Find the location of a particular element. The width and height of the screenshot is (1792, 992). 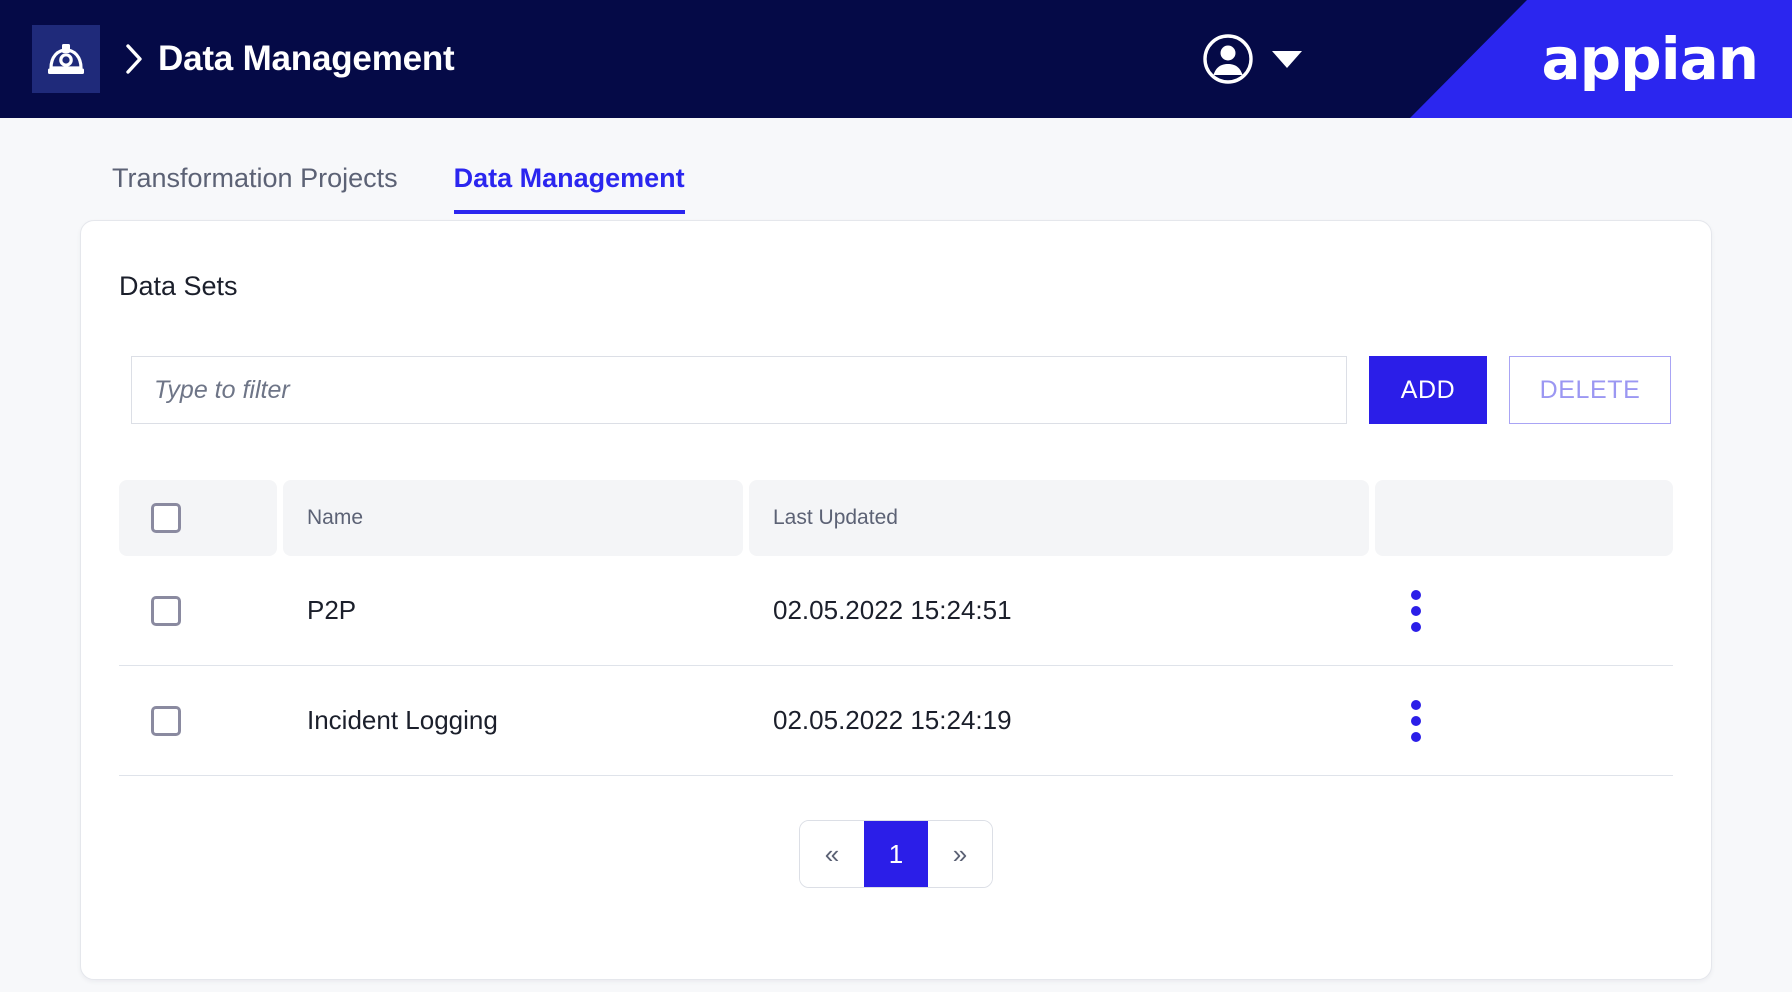

breadcrumb-chevron-icon is located at coordinates (134, 59).